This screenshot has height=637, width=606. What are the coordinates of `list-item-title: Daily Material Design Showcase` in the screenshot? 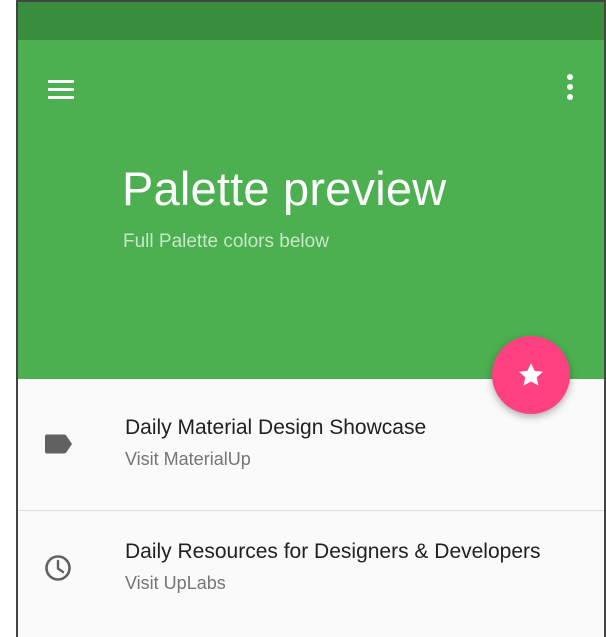 It's located at (276, 427).